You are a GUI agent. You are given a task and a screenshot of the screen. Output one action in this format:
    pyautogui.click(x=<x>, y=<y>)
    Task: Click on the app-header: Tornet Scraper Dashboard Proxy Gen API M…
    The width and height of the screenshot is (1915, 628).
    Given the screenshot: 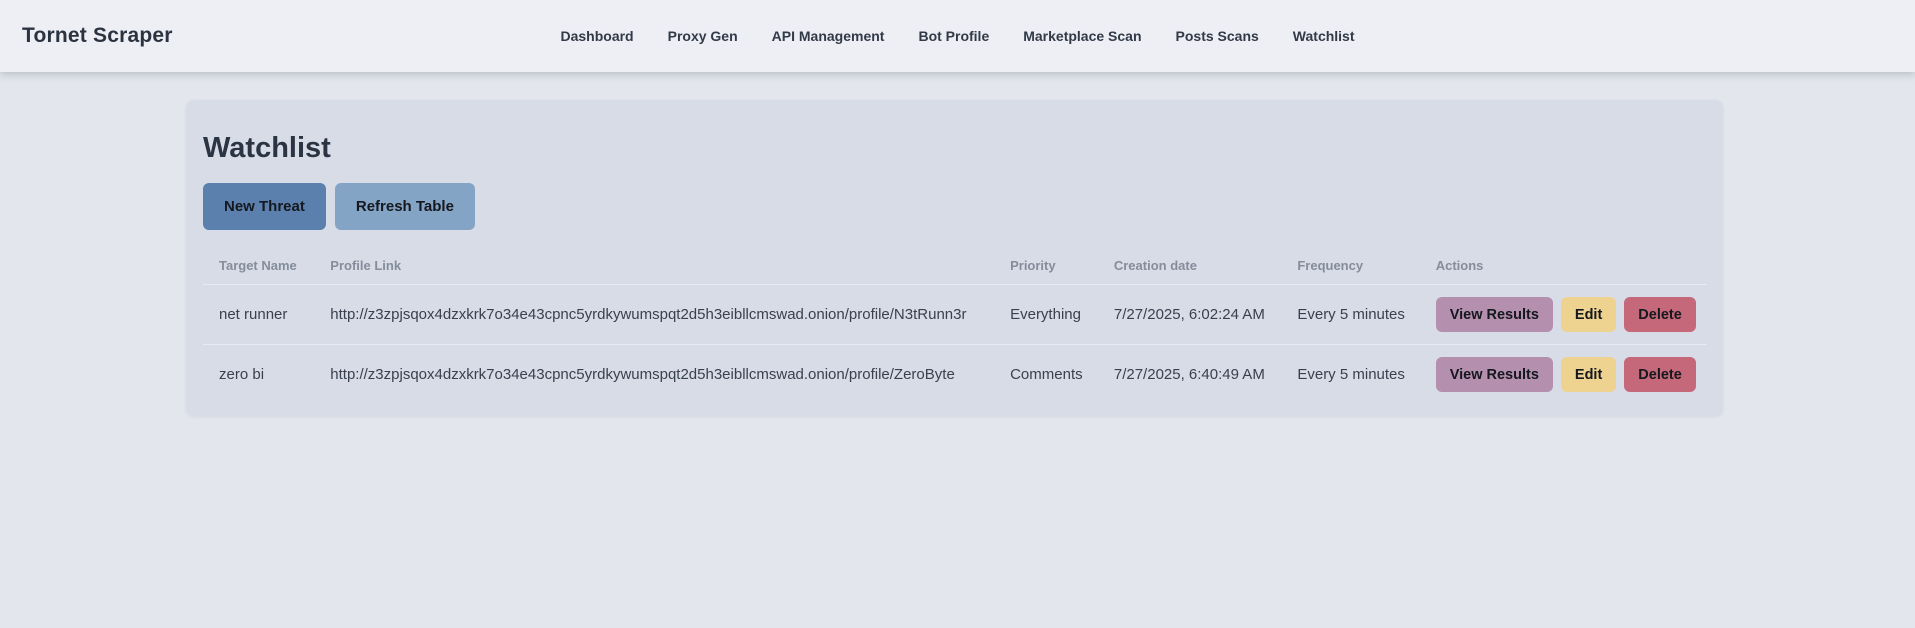 What is the action you would take?
    pyautogui.click(x=957, y=36)
    